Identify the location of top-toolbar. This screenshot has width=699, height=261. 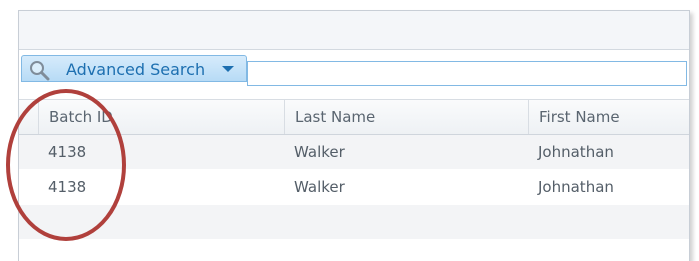
(354, 30).